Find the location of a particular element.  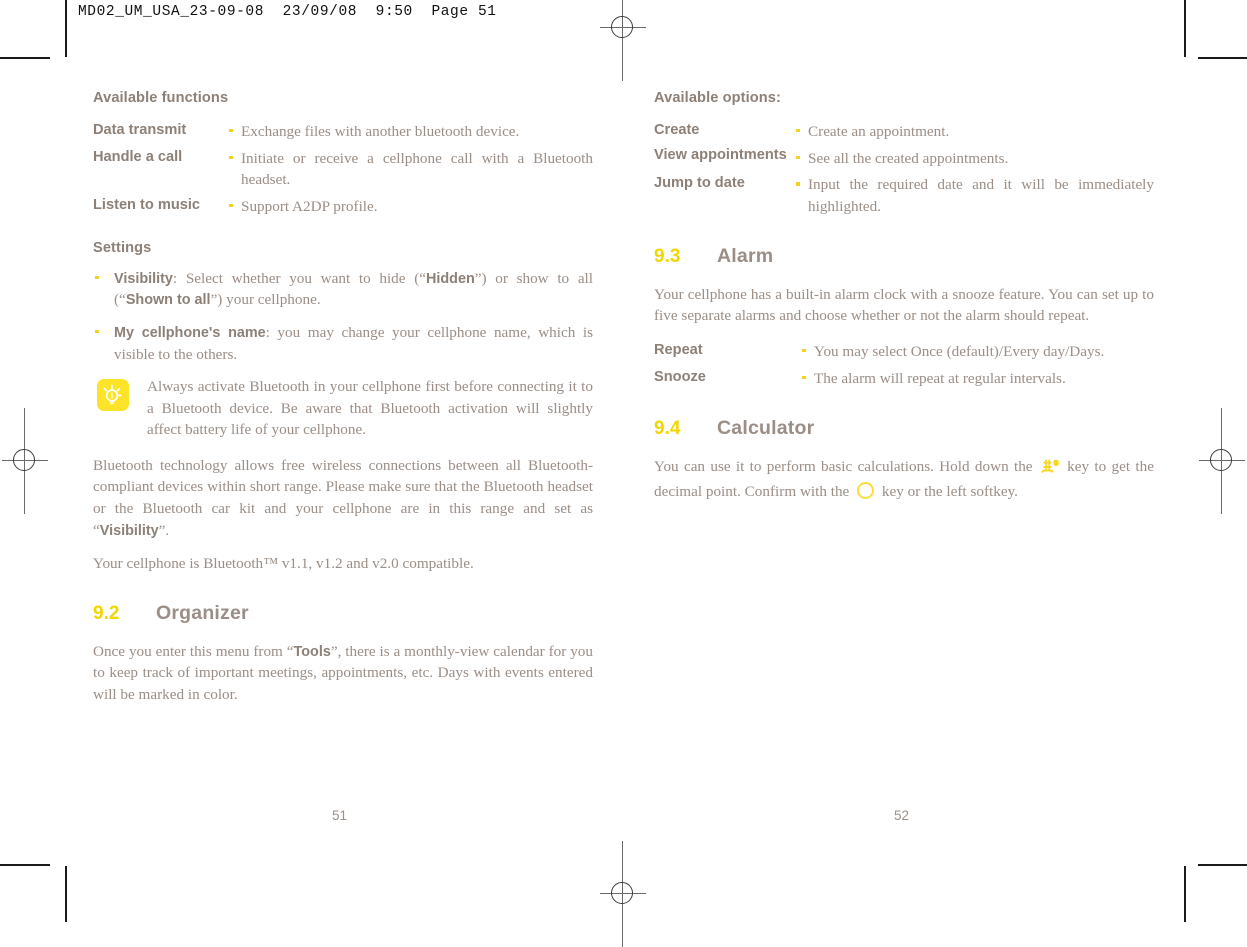

available-functions-heading: Available functions is located at coordinates (161, 98).